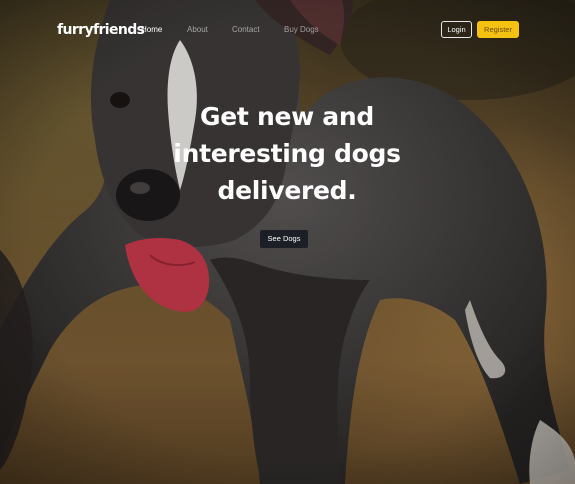  Describe the element at coordinates (287, 190) in the screenshot. I see `headline-line-3: delivered.` at that location.